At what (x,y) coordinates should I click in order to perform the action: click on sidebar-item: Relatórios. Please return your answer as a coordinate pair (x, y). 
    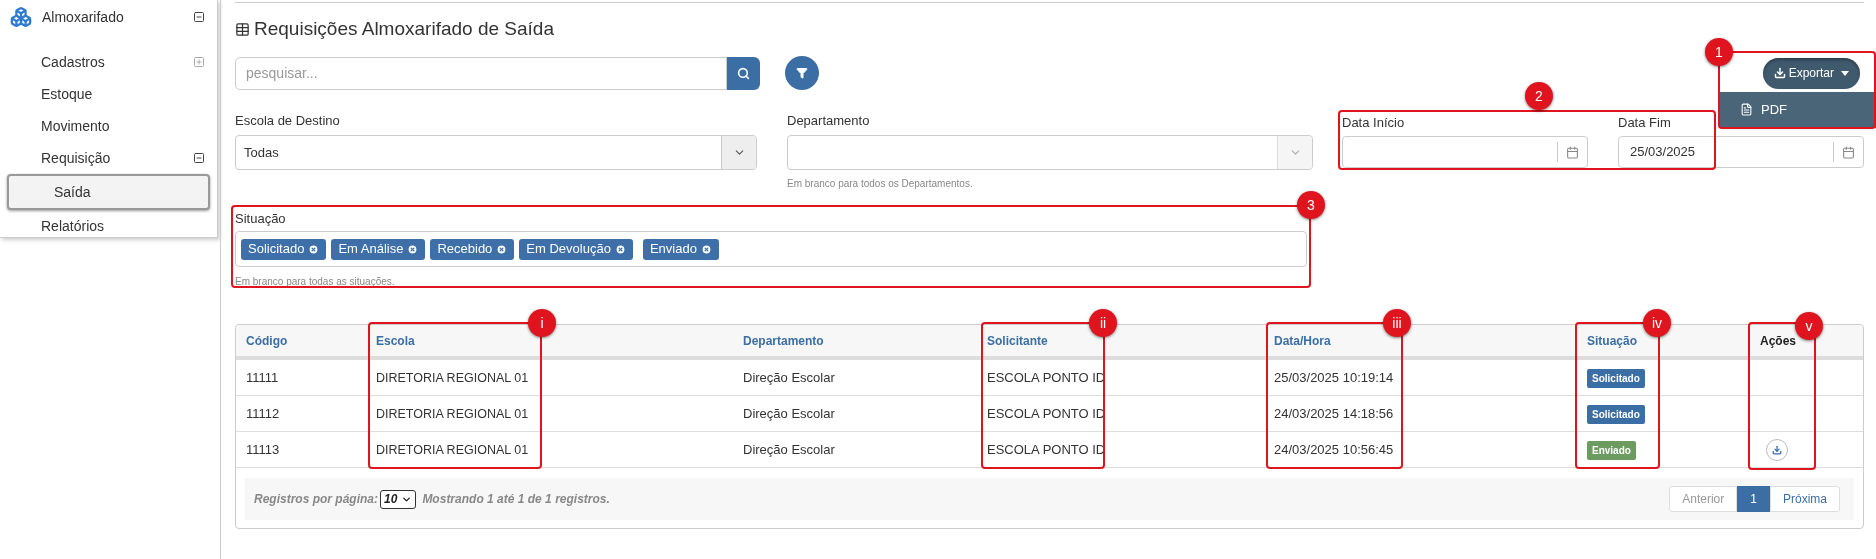
    Looking at the image, I should click on (108, 226).